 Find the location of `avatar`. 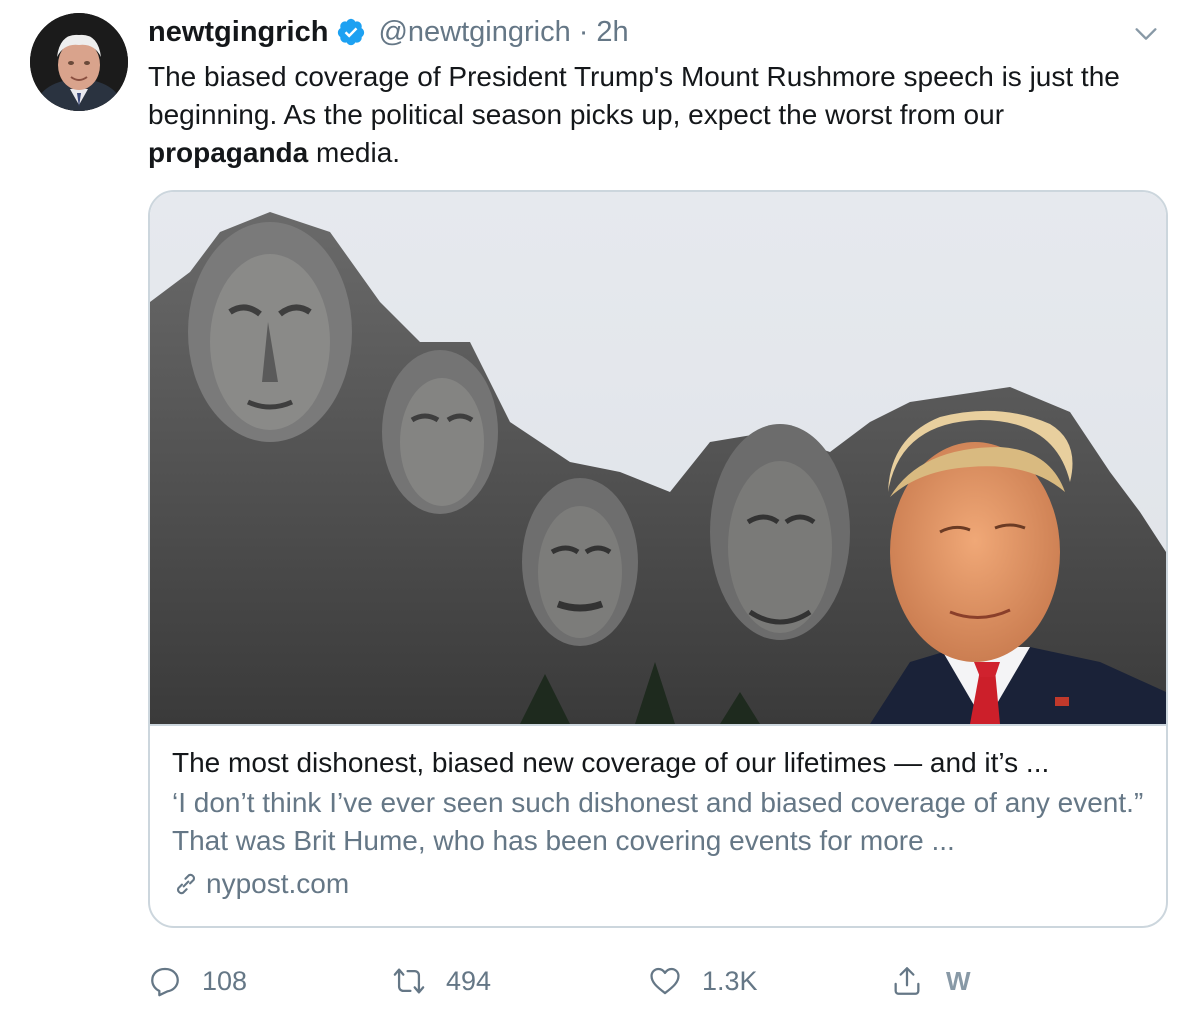

avatar is located at coordinates (79, 62).